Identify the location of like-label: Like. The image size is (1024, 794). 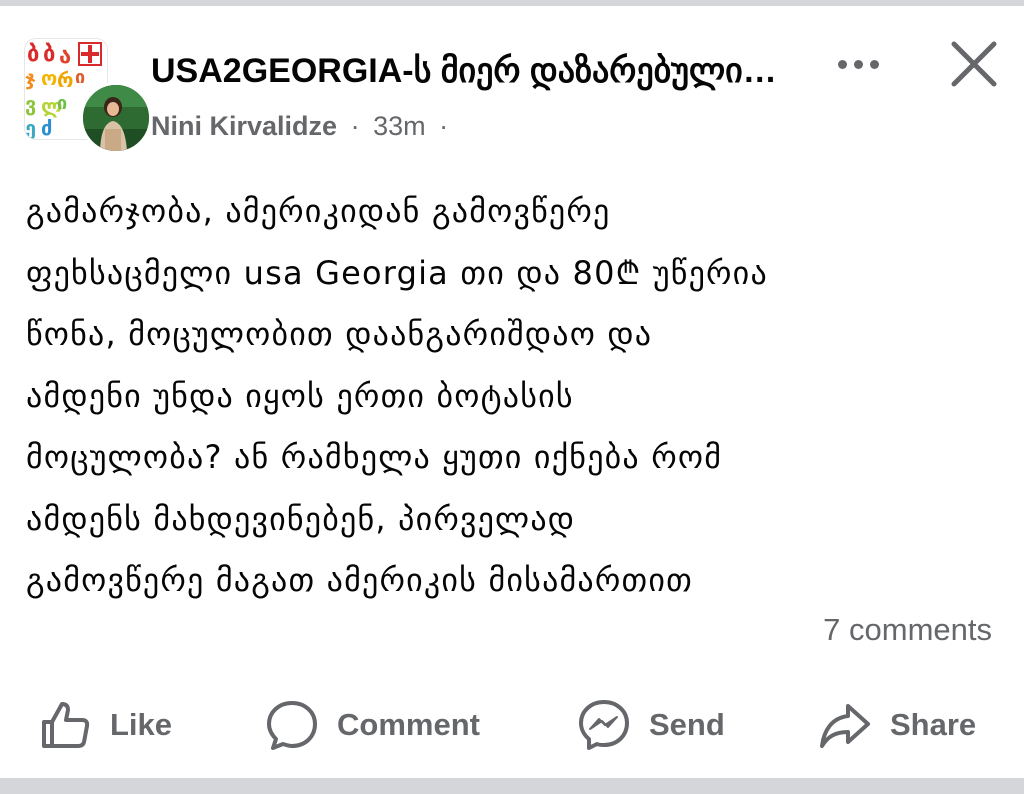
(141, 724).